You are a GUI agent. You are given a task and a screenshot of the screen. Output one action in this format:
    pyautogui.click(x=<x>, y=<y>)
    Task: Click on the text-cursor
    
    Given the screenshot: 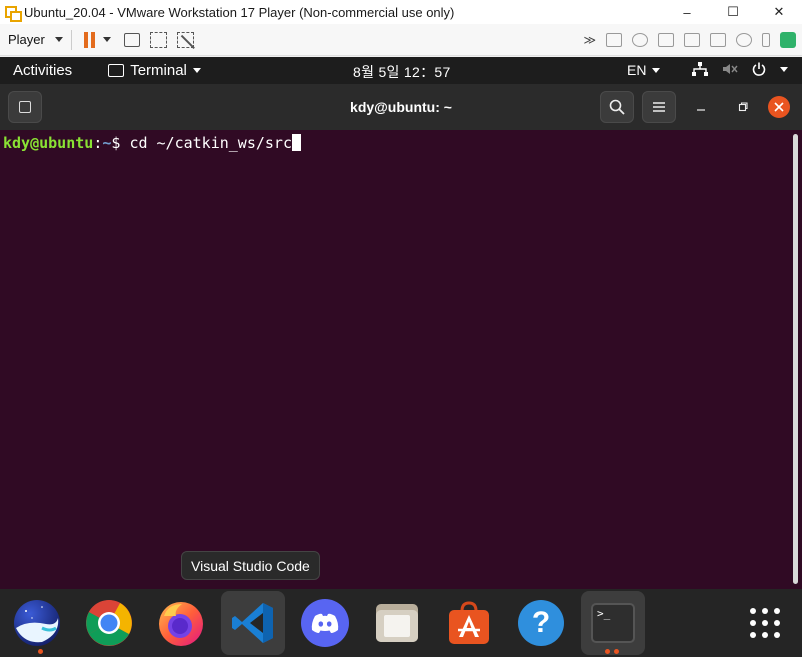 What is the action you would take?
    pyautogui.click(x=296, y=142)
    